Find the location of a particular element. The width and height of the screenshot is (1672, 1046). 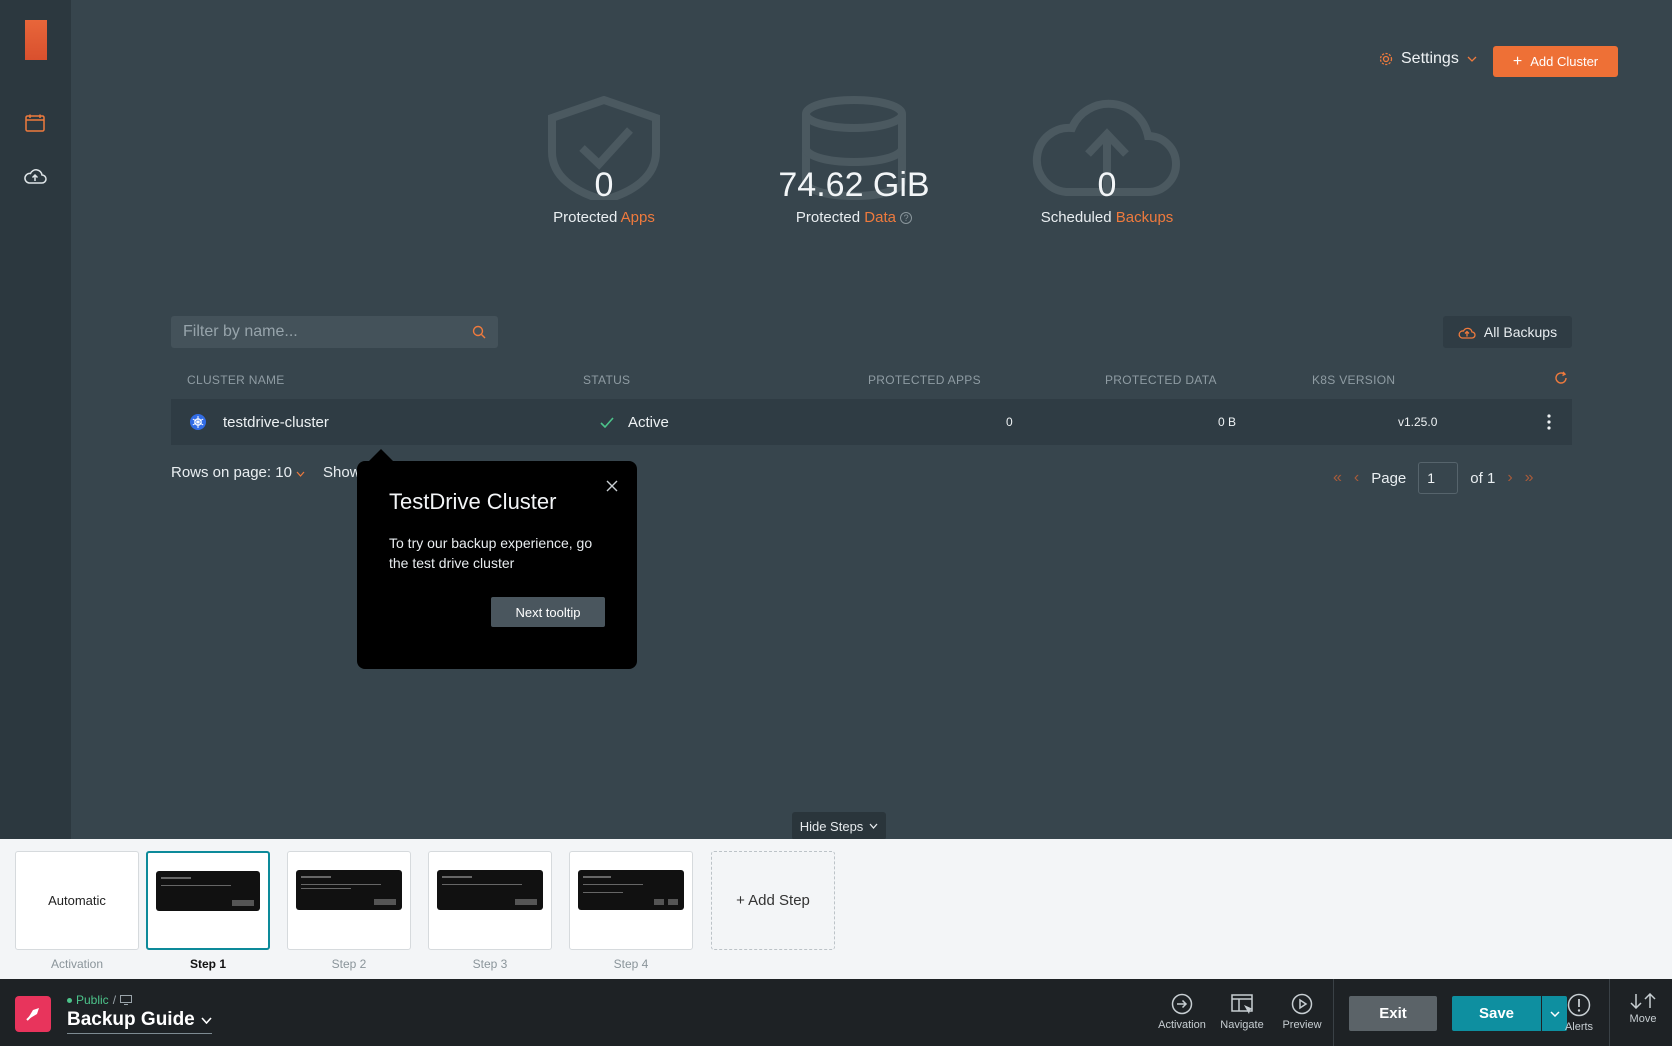

help-icon: ? is located at coordinates (906, 218).